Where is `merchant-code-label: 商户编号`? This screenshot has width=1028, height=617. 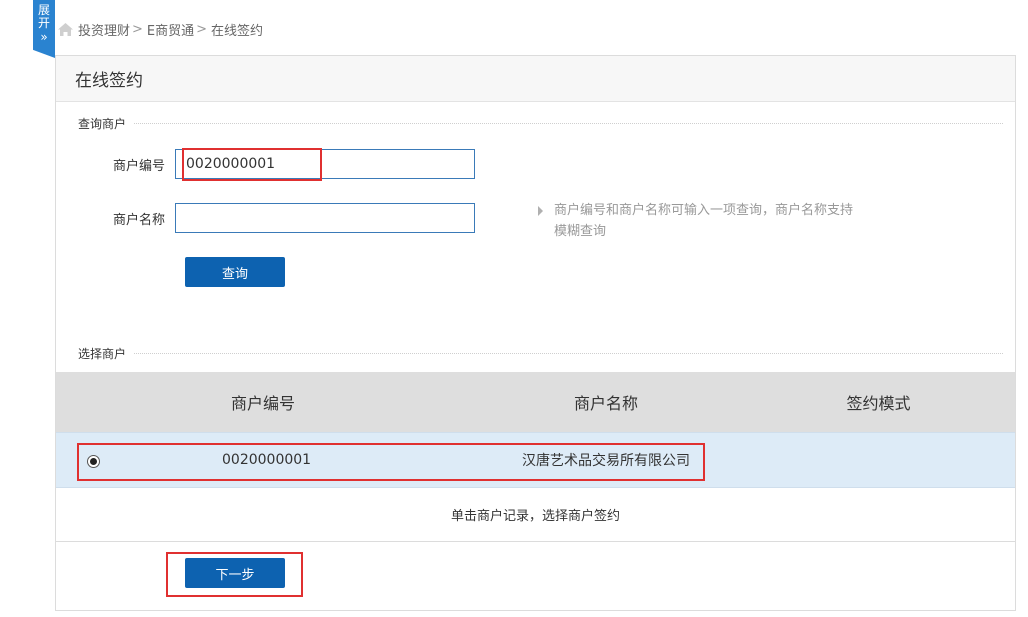
merchant-code-label: 商户编号 is located at coordinates (138, 166).